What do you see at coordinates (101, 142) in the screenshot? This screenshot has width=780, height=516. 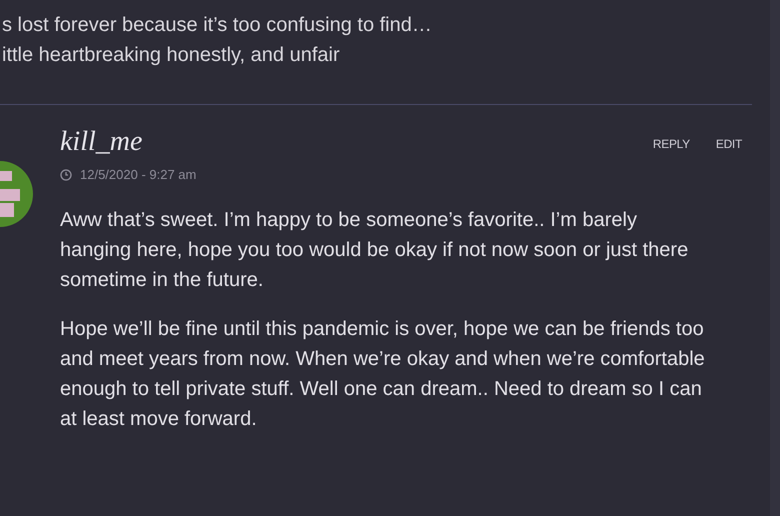 I see `comment-author: kill_me` at bounding box center [101, 142].